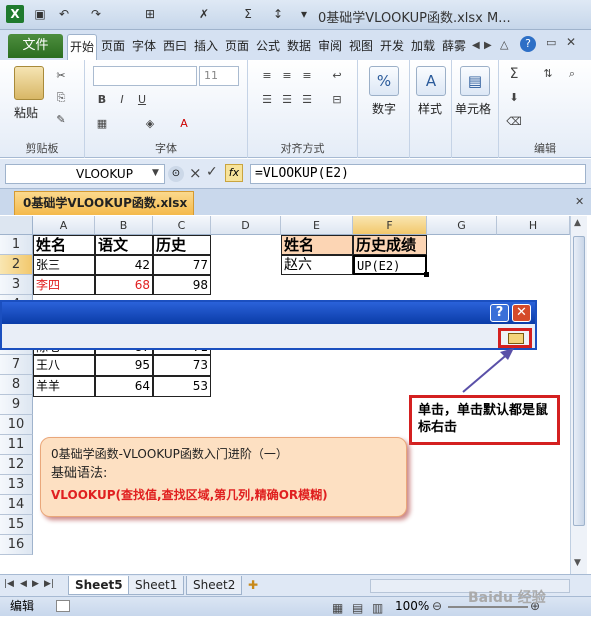  I want to click on table-cell-chinese: 95, so click(124, 365).